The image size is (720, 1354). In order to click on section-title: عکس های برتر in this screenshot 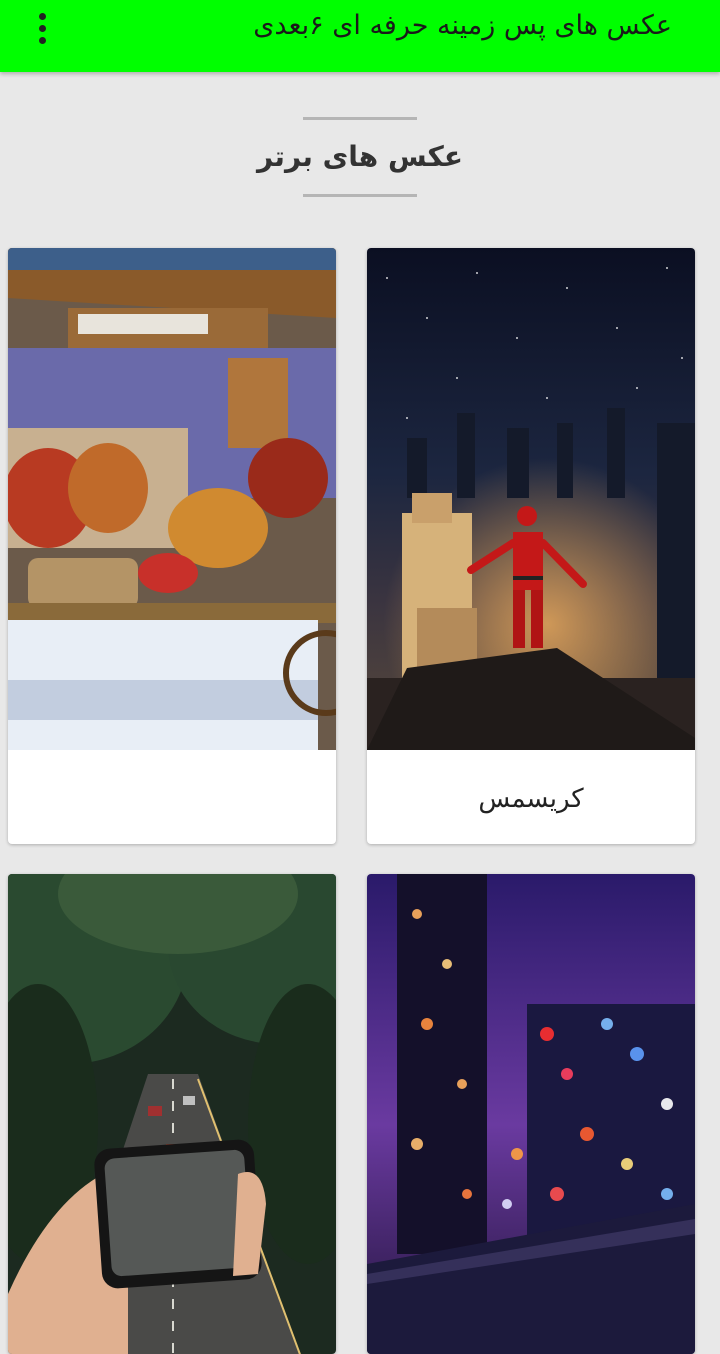, I will do `click(360, 156)`.